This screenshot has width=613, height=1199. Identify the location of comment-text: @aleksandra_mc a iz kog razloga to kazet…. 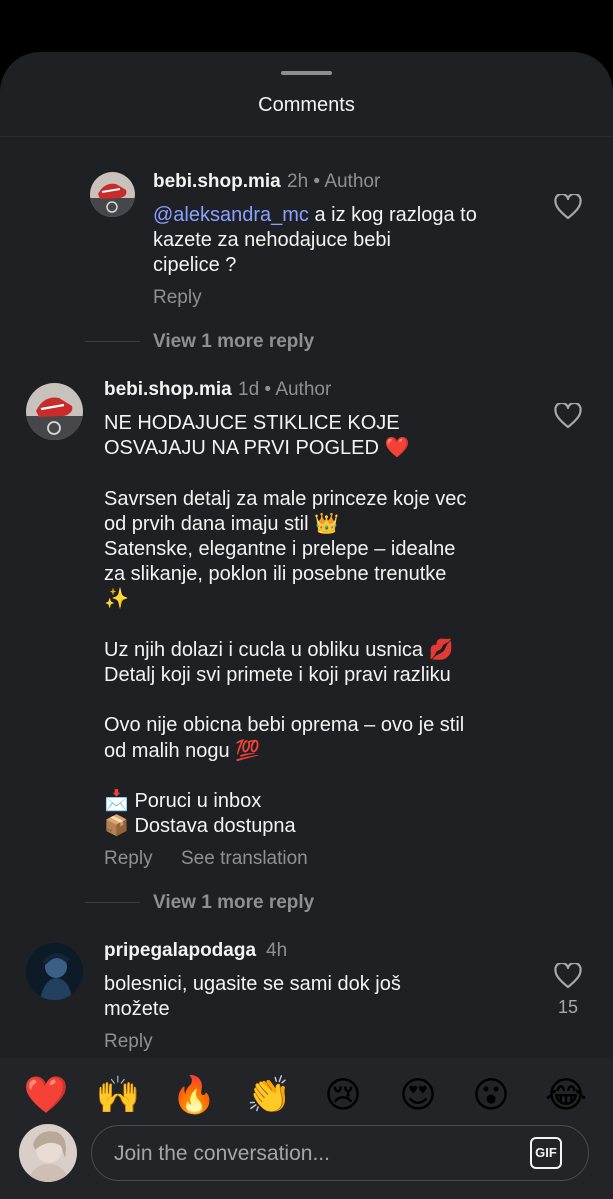
(343, 241).